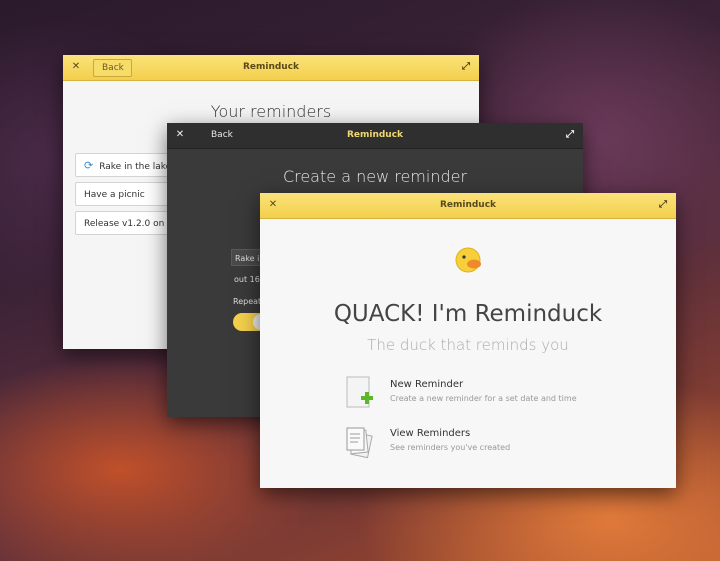 Image resolution: width=720 pixels, height=561 pixels. I want to click on view-reminders-description: See reminders you've created, so click(450, 447).